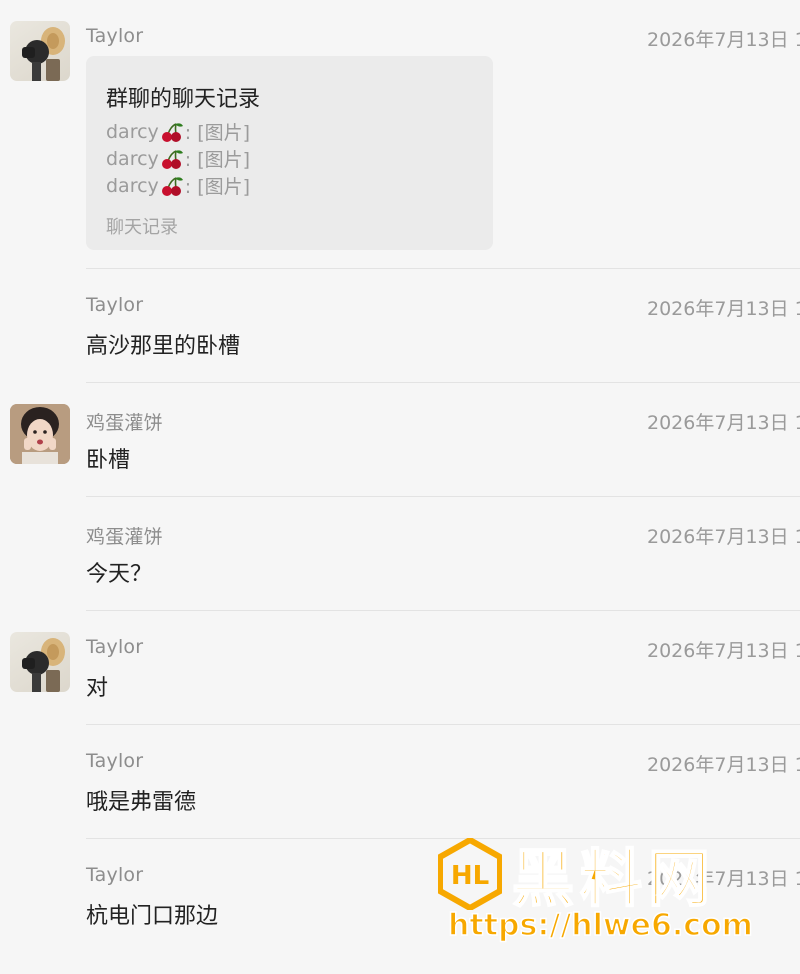 This screenshot has height=974, width=800. I want to click on message-item: 鸡蛋灌饼 2026年7月13日 1 卧槽, so click(400, 439).